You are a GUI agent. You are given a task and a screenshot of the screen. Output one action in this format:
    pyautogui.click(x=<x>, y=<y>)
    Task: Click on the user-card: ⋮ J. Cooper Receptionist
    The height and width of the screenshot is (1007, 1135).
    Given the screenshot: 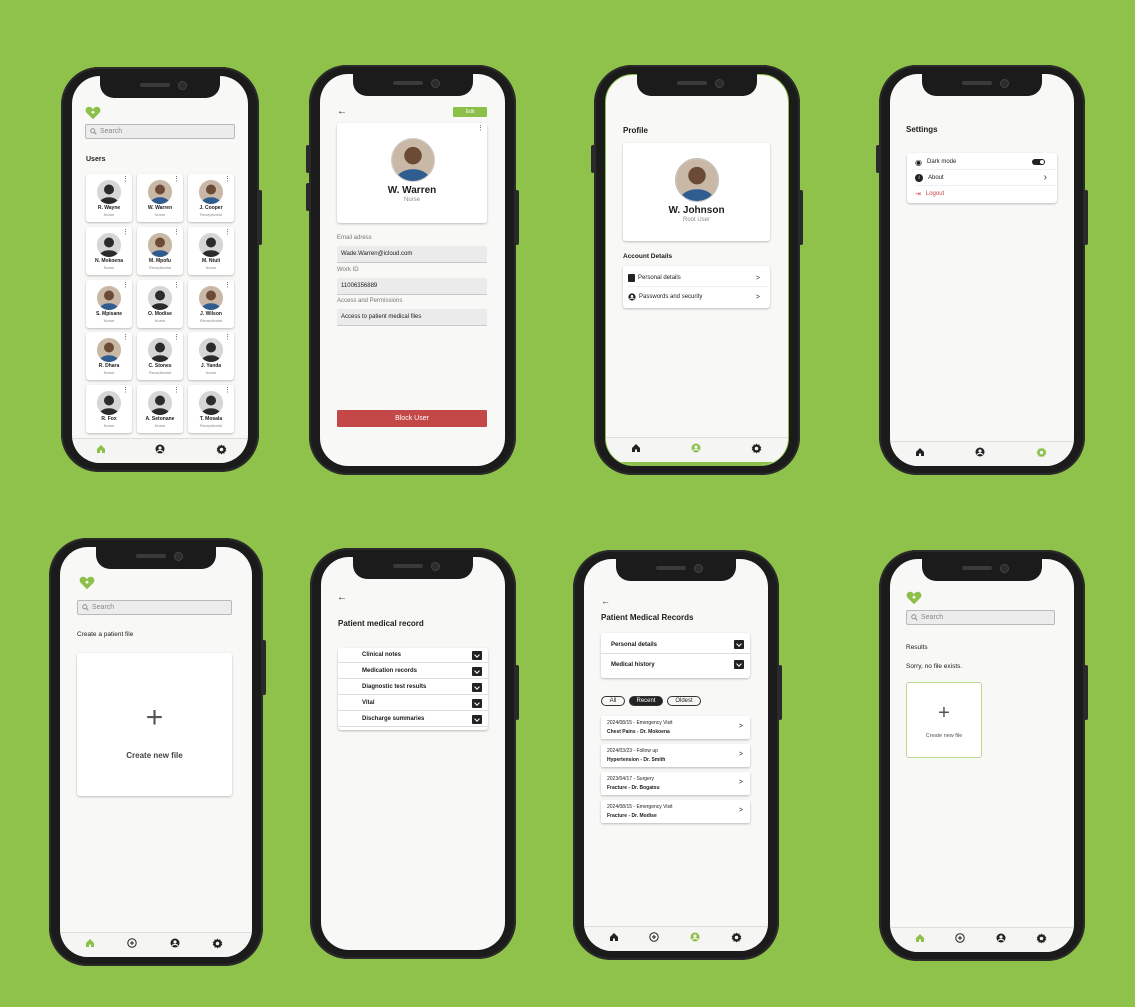 What is the action you would take?
    pyautogui.click(x=211, y=198)
    